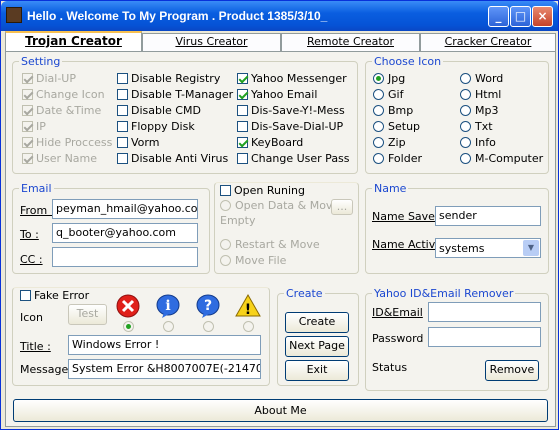  Describe the element at coordinates (484, 337) in the screenshot. I see `password-field` at that location.